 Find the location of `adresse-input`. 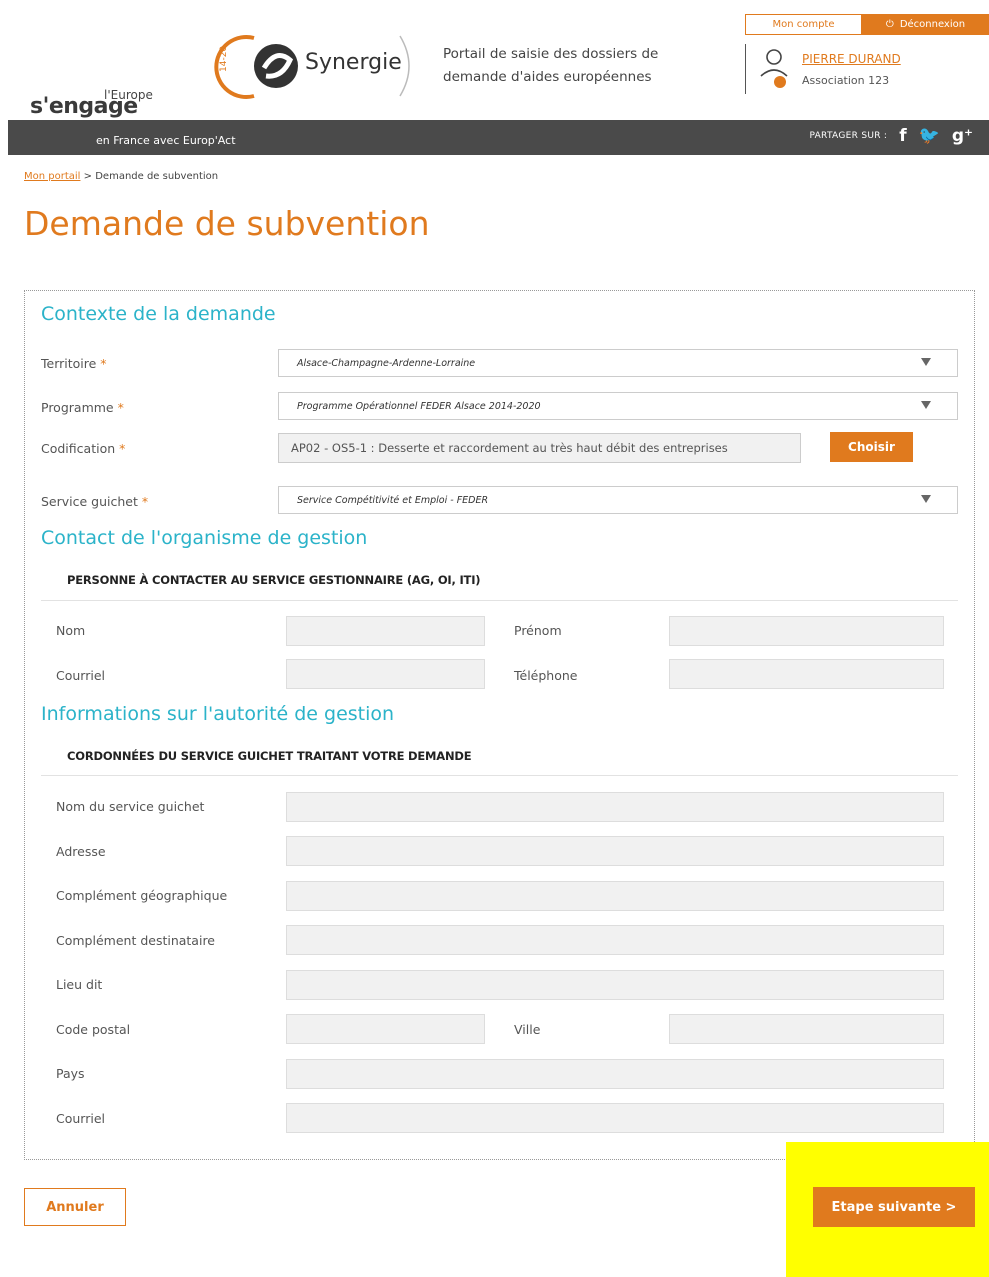

adresse-input is located at coordinates (615, 851).